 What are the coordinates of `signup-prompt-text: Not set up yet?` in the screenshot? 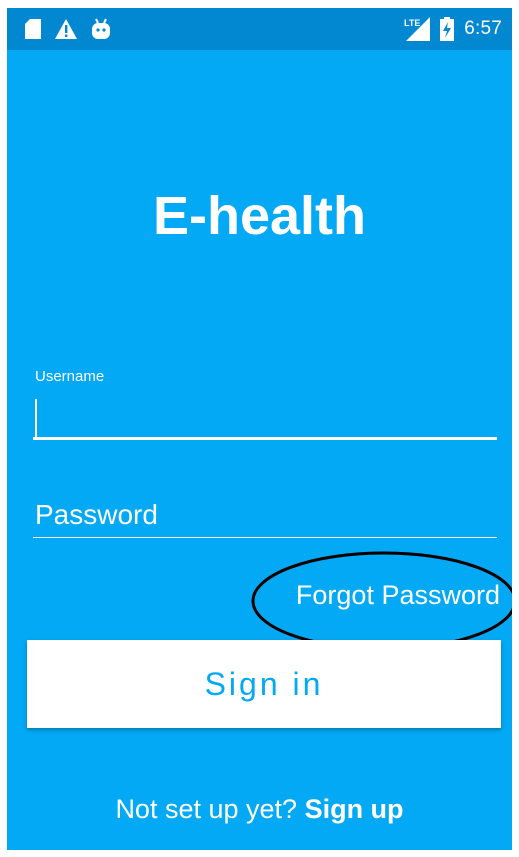 It's located at (206, 809).